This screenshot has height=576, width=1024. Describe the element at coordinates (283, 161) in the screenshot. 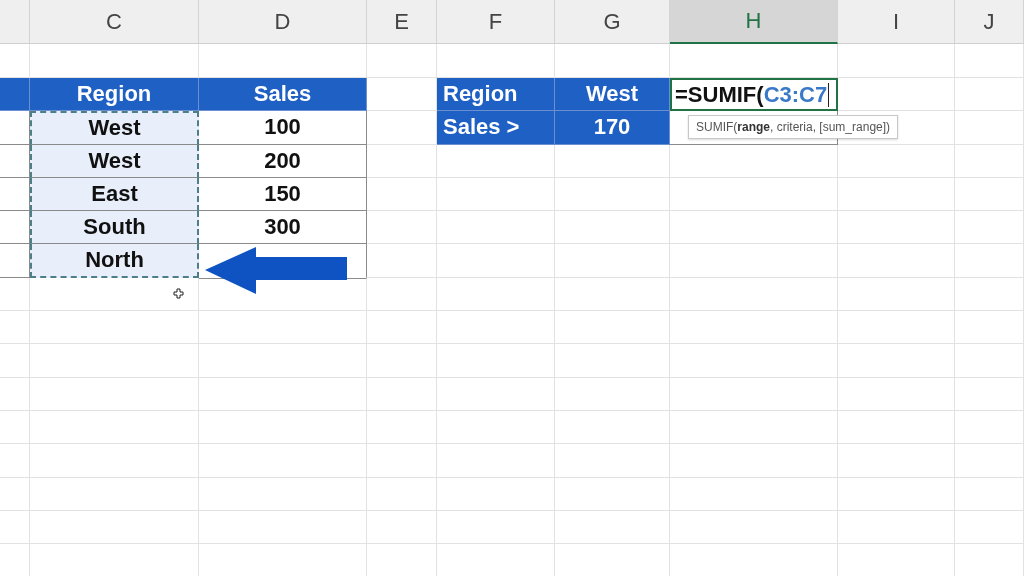

I see `table-cell: 200` at that location.